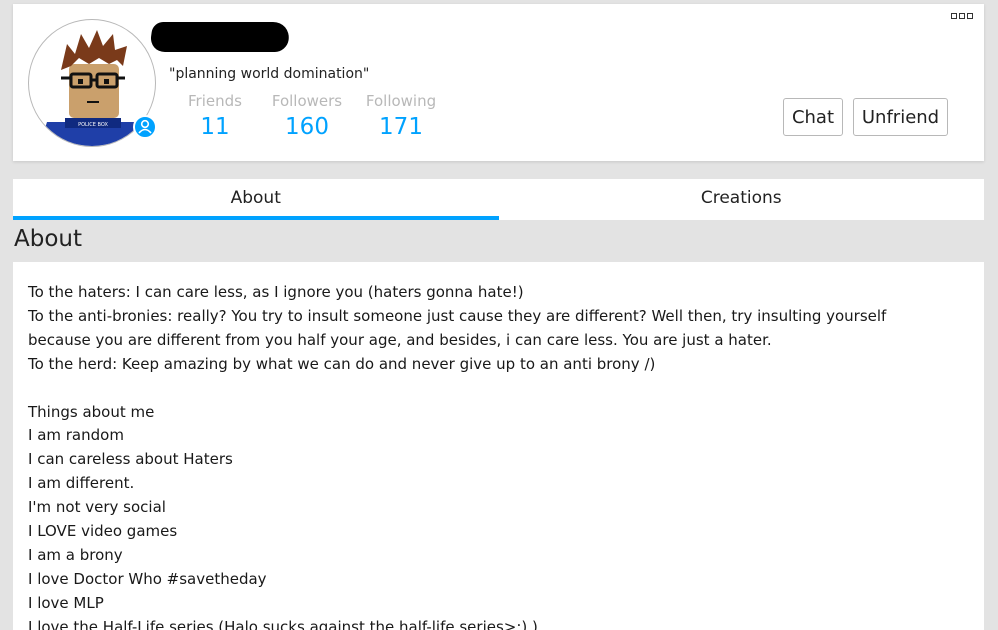  I want to click on more-options-icon, so click(963, 18).